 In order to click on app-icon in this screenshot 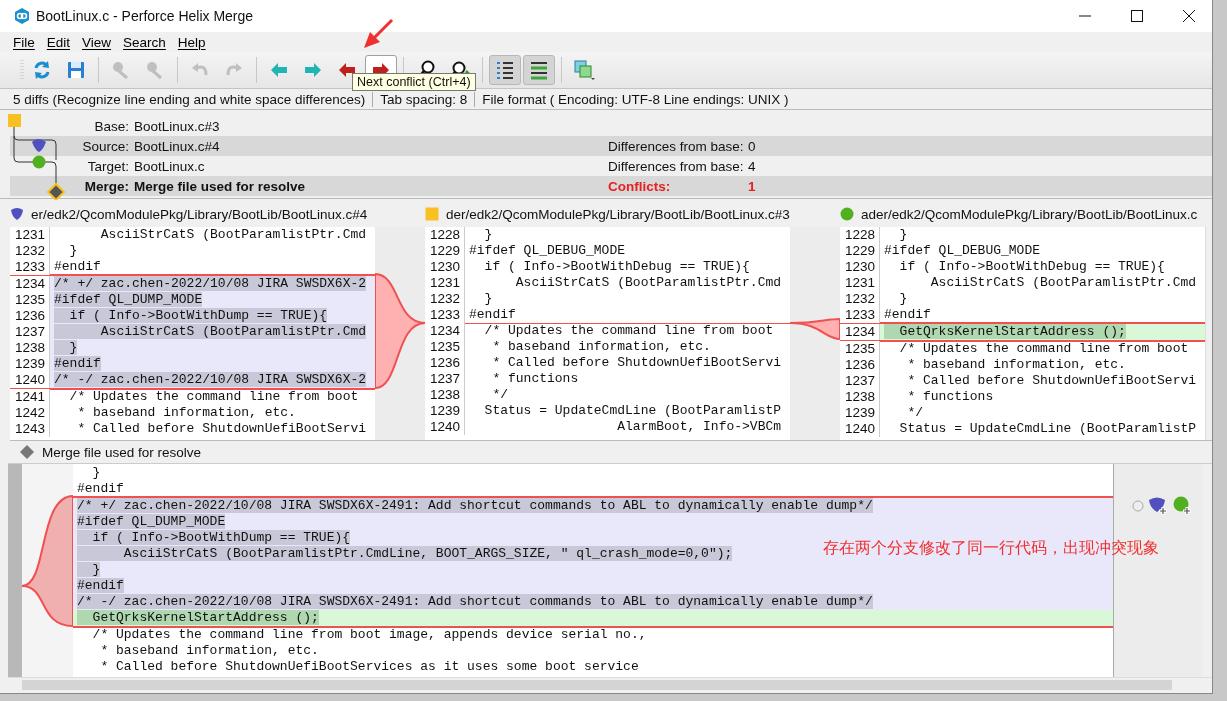, I will do `click(22, 16)`.